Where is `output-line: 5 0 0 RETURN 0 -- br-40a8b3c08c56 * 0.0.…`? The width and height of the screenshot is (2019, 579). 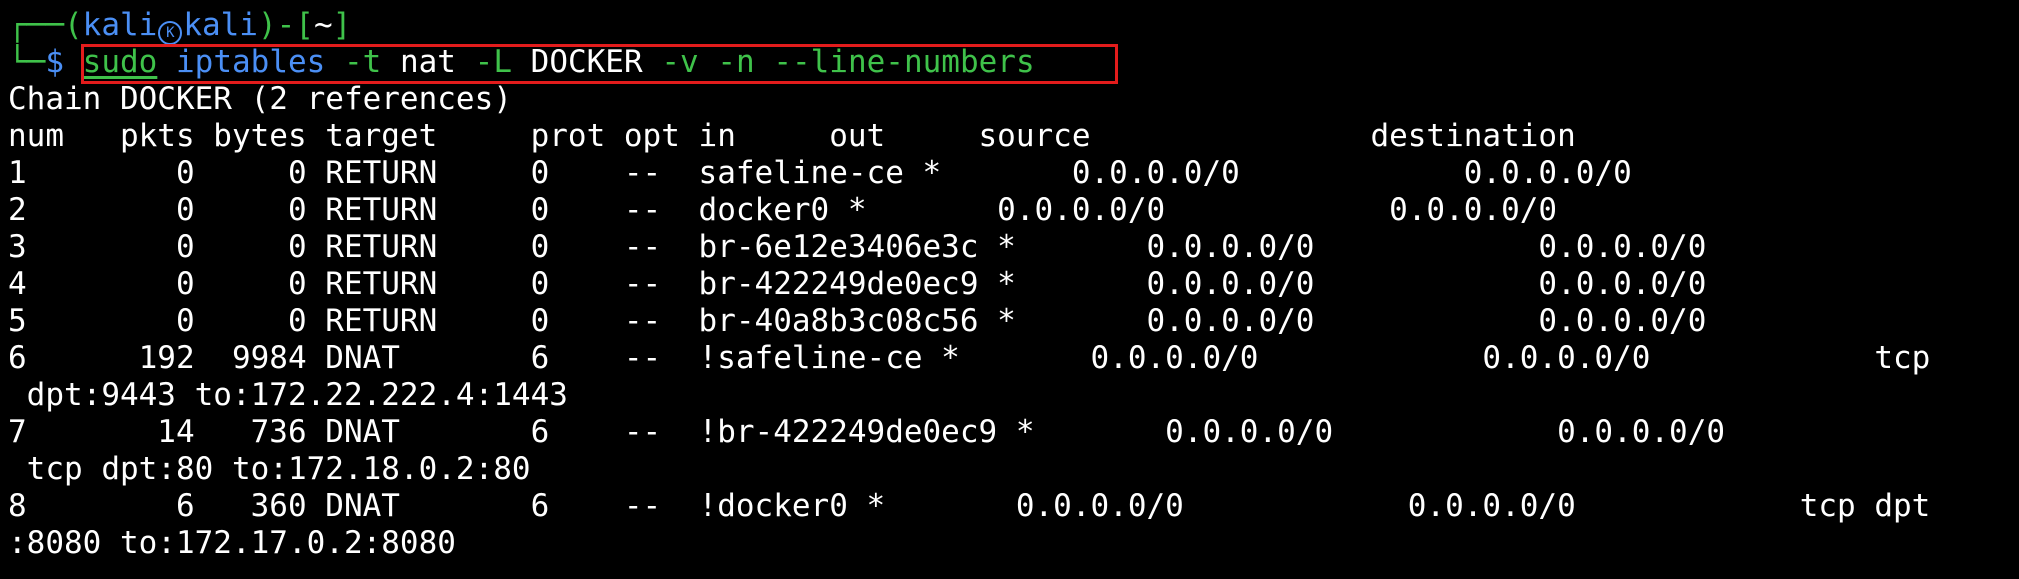
output-line: 5 0 0 RETURN 0 -- br-40a8b3c08c56 * 0.0.… is located at coordinates (857, 321).